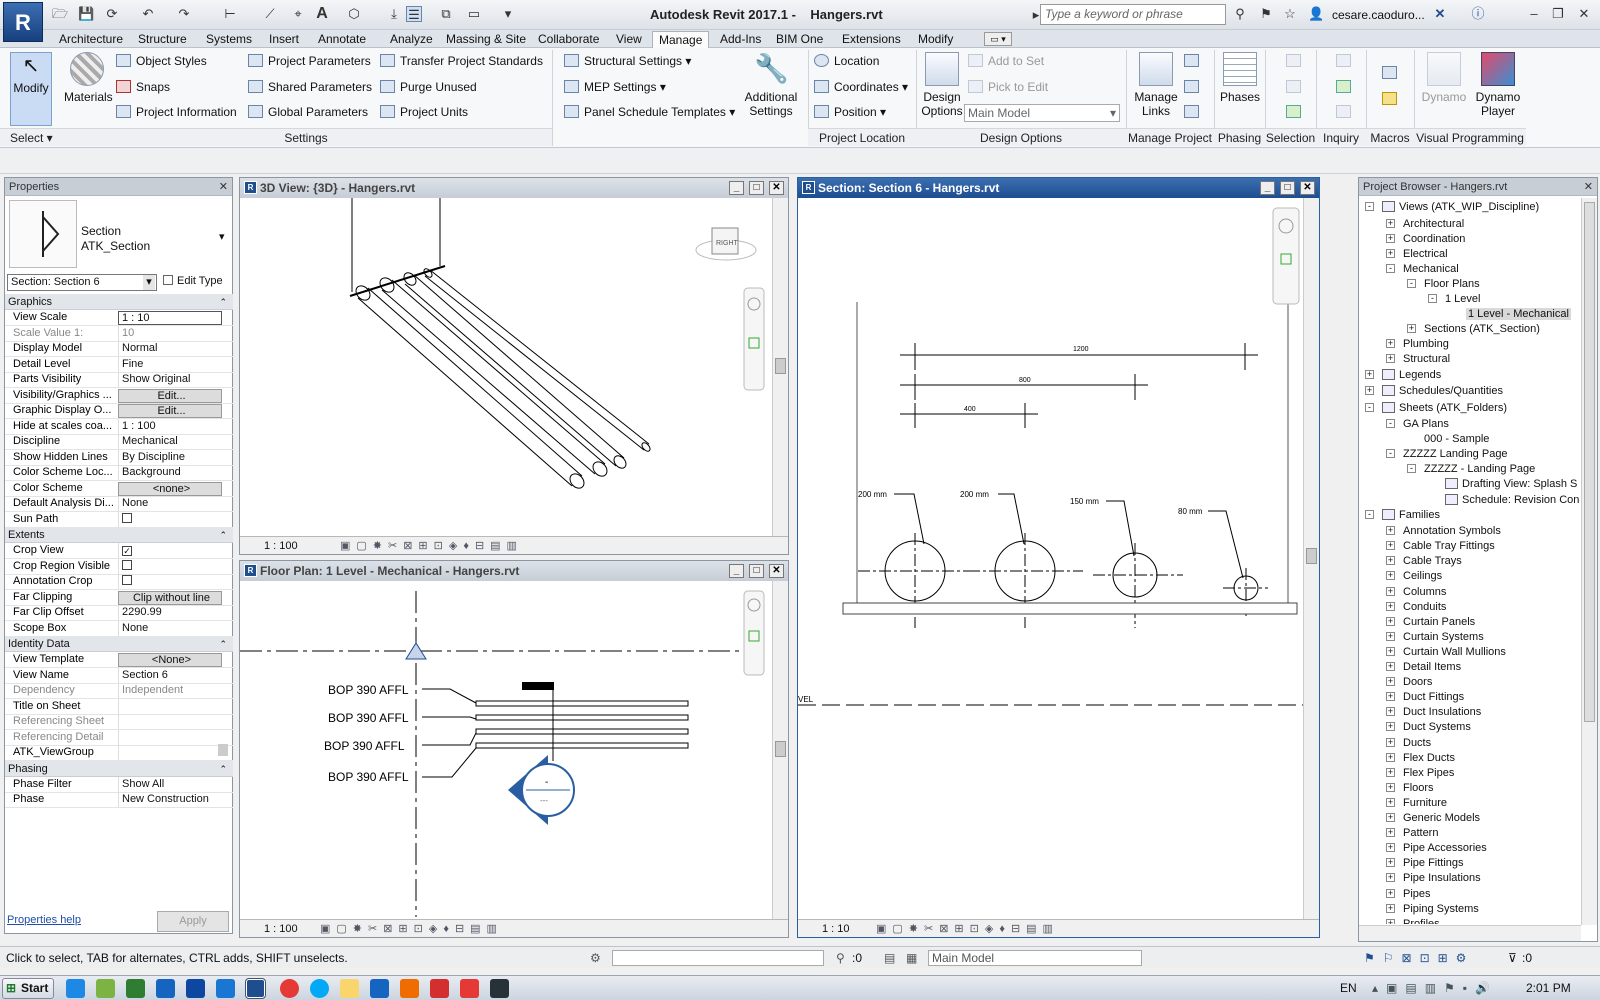 The image size is (1600, 1000). I want to click on tray-icons: ▴▣▤▥⚑▪🔊, so click(1435, 988).